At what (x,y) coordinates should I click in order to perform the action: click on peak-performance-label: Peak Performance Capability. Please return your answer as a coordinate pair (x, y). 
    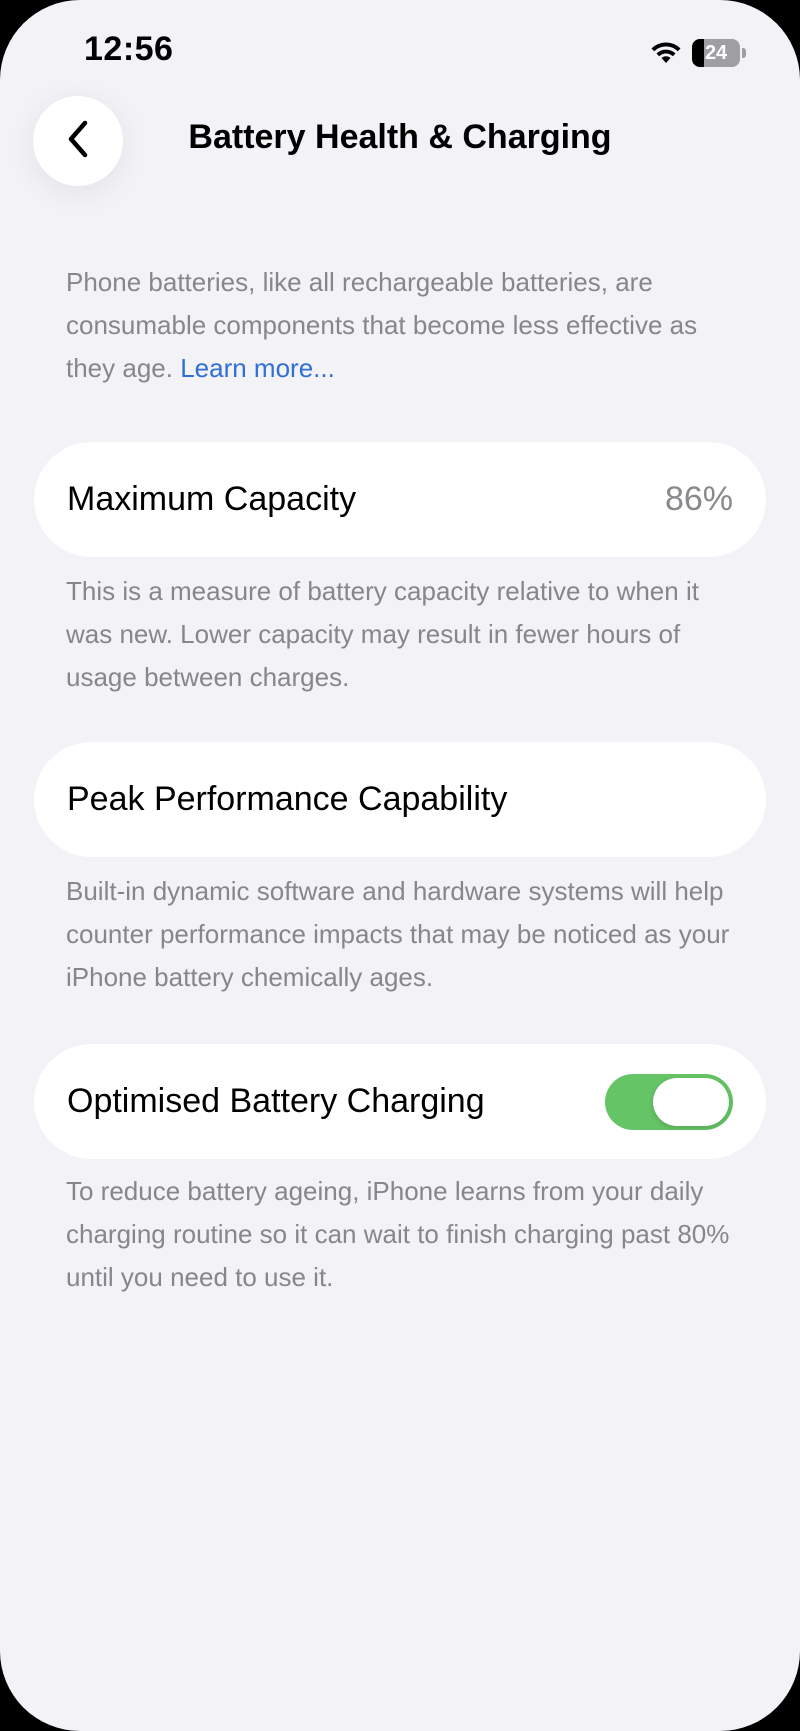
    Looking at the image, I should click on (287, 799).